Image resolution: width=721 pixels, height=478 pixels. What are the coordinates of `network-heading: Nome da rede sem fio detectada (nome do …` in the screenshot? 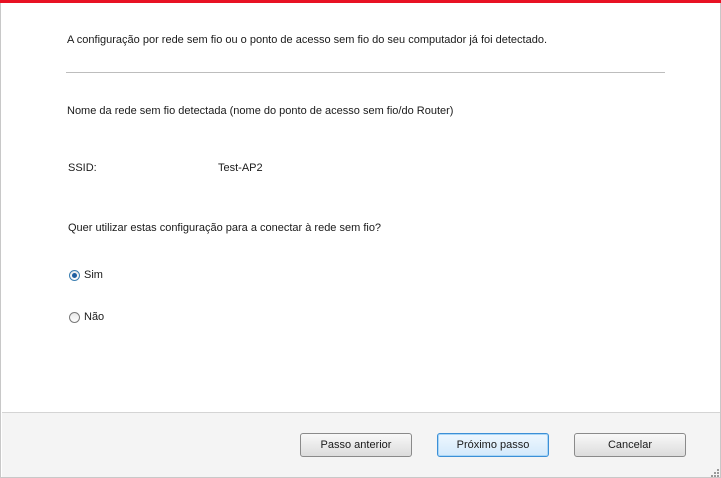 It's located at (260, 111).